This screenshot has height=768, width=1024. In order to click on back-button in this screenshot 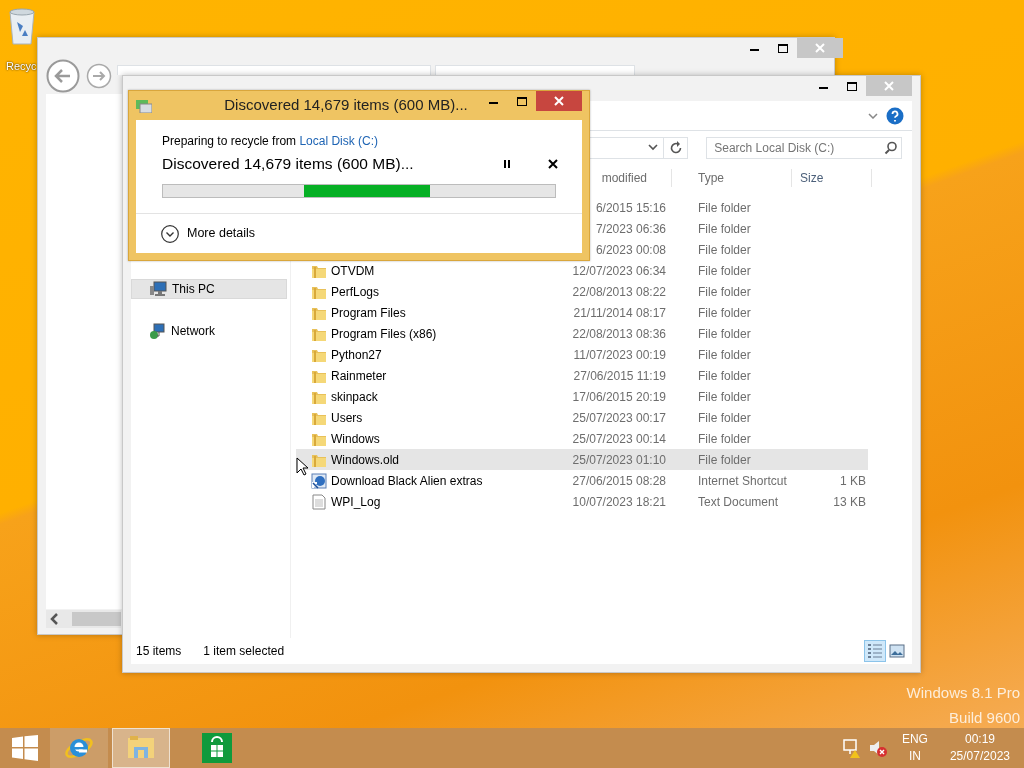, I will do `click(63, 76)`.